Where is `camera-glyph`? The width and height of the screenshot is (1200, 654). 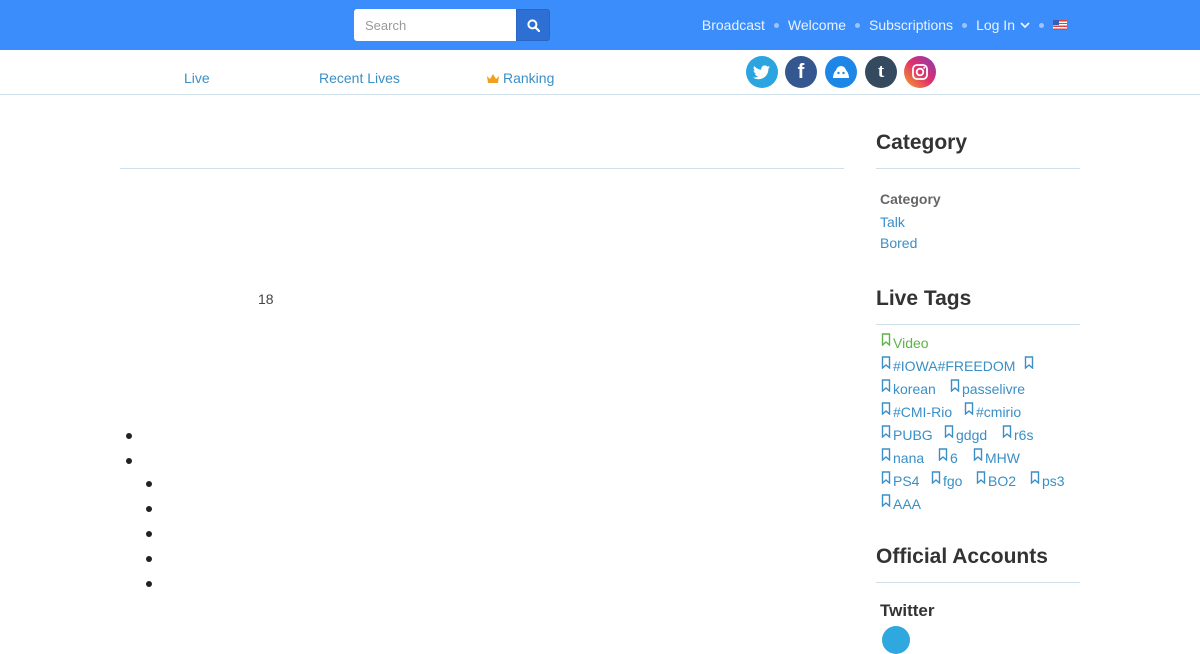
camera-glyph is located at coordinates (920, 72).